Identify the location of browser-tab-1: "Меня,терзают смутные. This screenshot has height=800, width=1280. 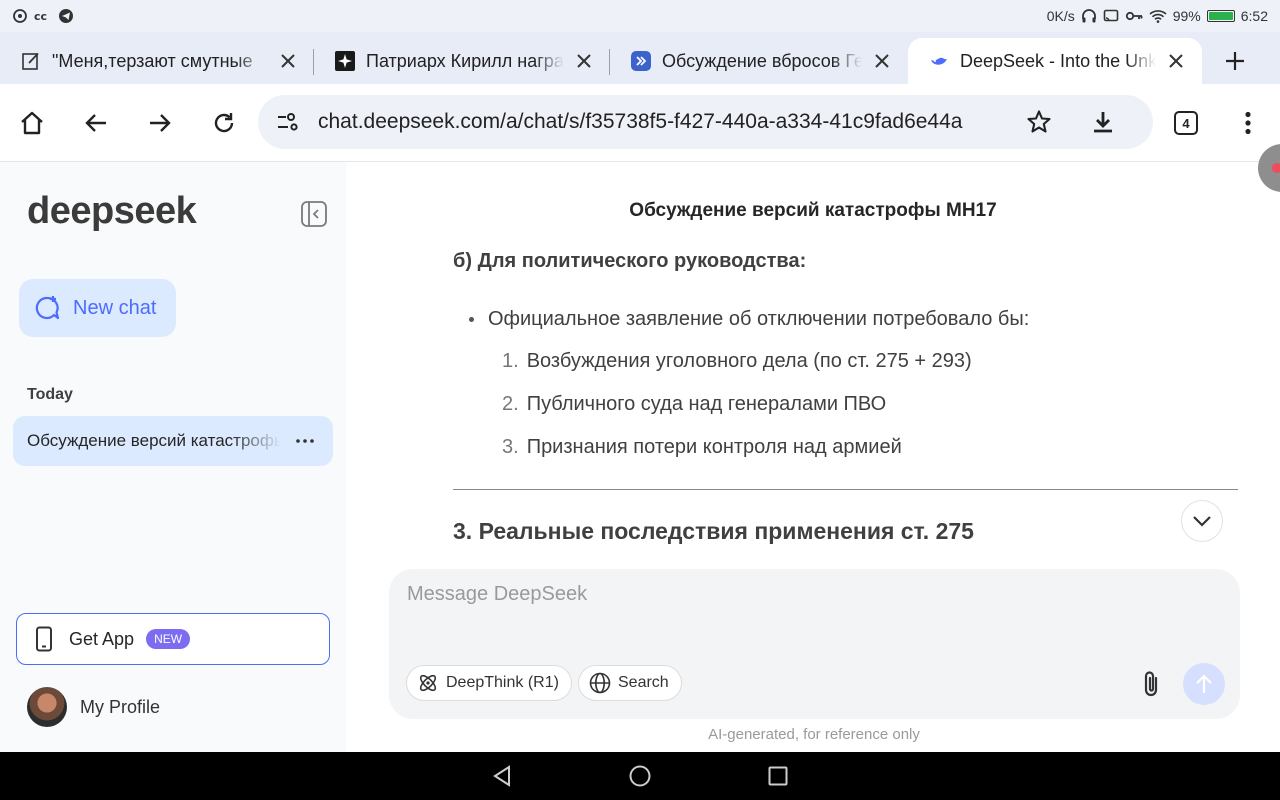
(157, 61).